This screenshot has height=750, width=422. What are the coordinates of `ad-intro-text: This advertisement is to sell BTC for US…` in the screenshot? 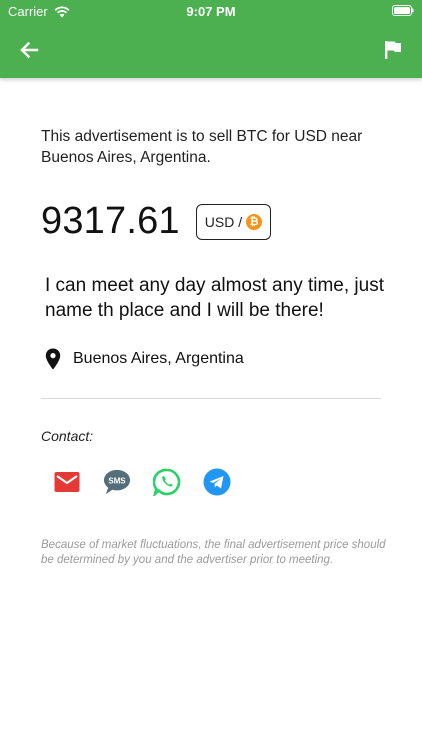 It's located at (202, 147).